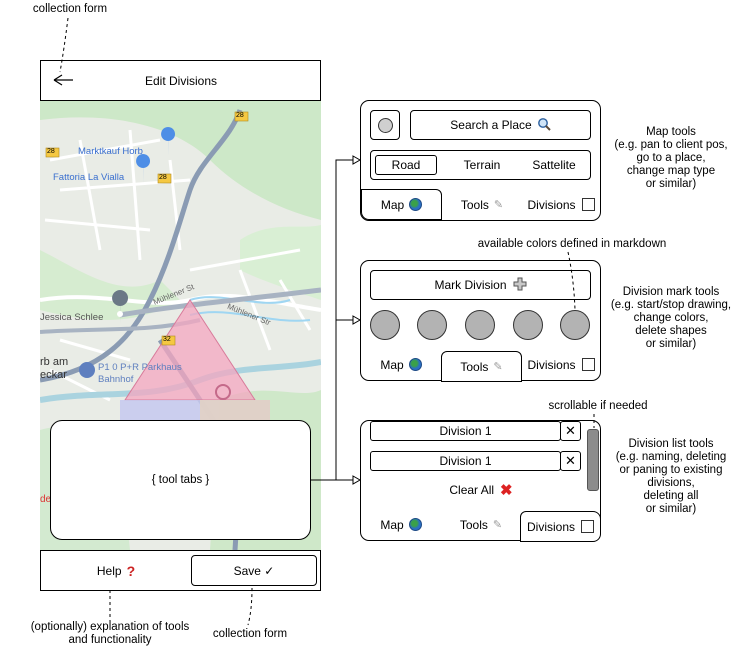 This screenshot has width=741, height=651. I want to click on arrowhead-mark, so click(357, 320).